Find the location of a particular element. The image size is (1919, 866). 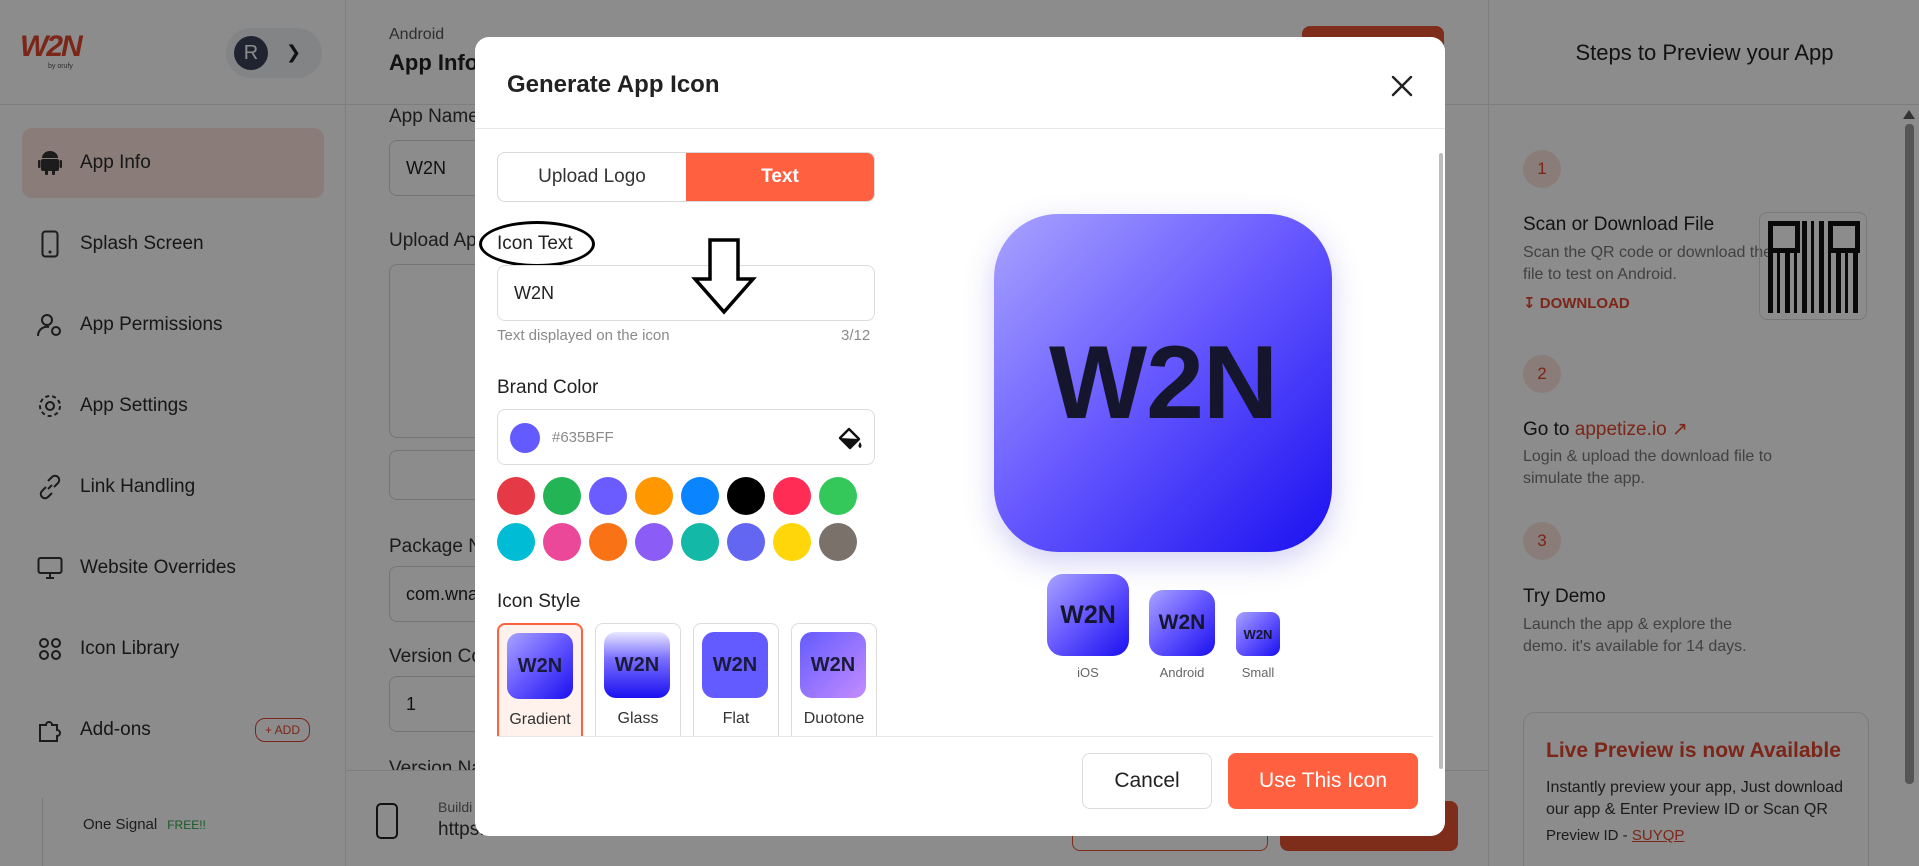

close-icon is located at coordinates (1402, 86).